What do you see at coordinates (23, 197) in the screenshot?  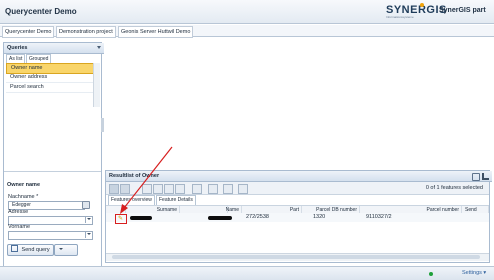 I see `label-nachname: Nachname *` at bounding box center [23, 197].